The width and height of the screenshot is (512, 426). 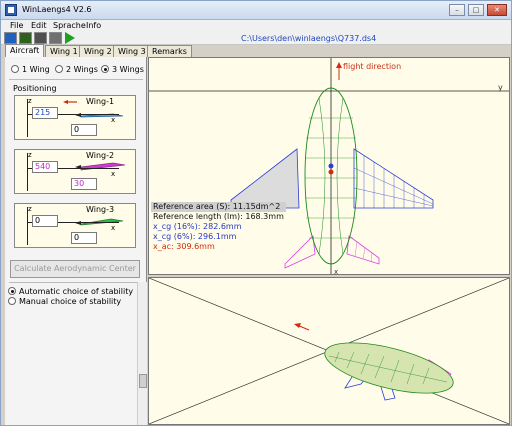 I want to click on radio-1-wing: 1 Wing, so click(x=30, y=69).